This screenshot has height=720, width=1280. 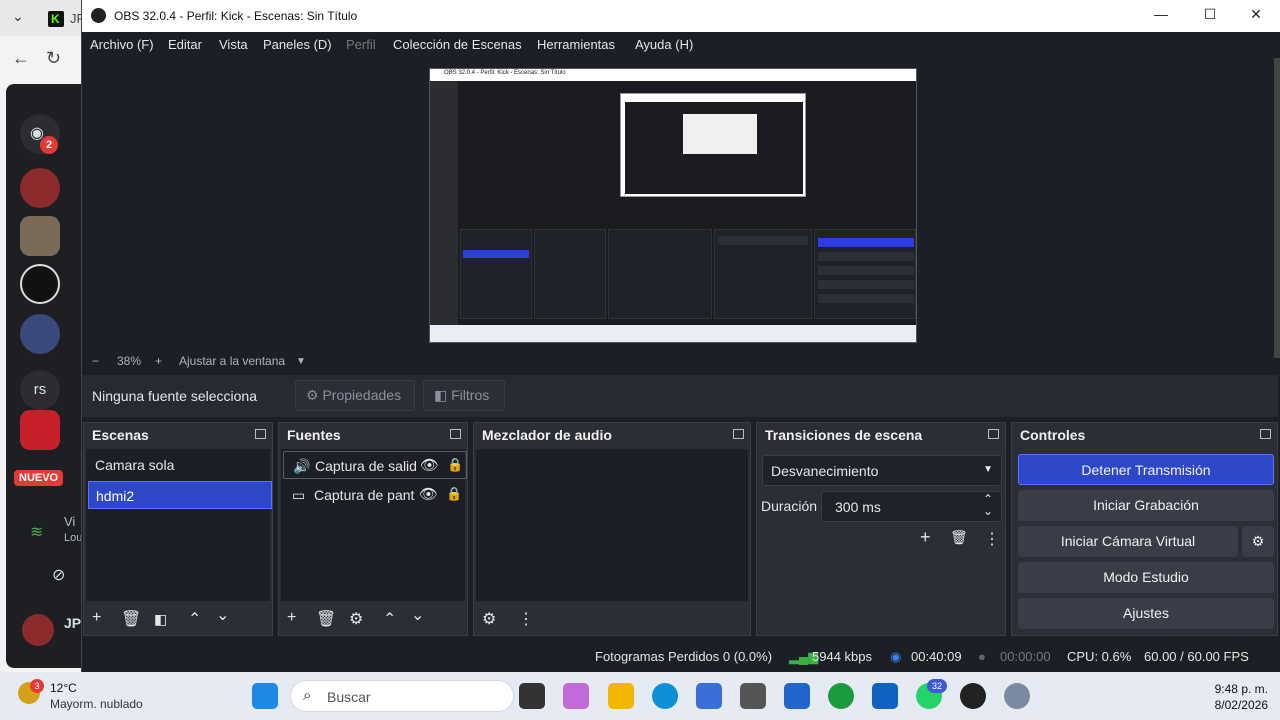 What do you see at coordinates (1241, 697) in the screenshot?
I see `system-clock: 9:48 p. m. 8/02/2026` at bounding box center [1241, 697].